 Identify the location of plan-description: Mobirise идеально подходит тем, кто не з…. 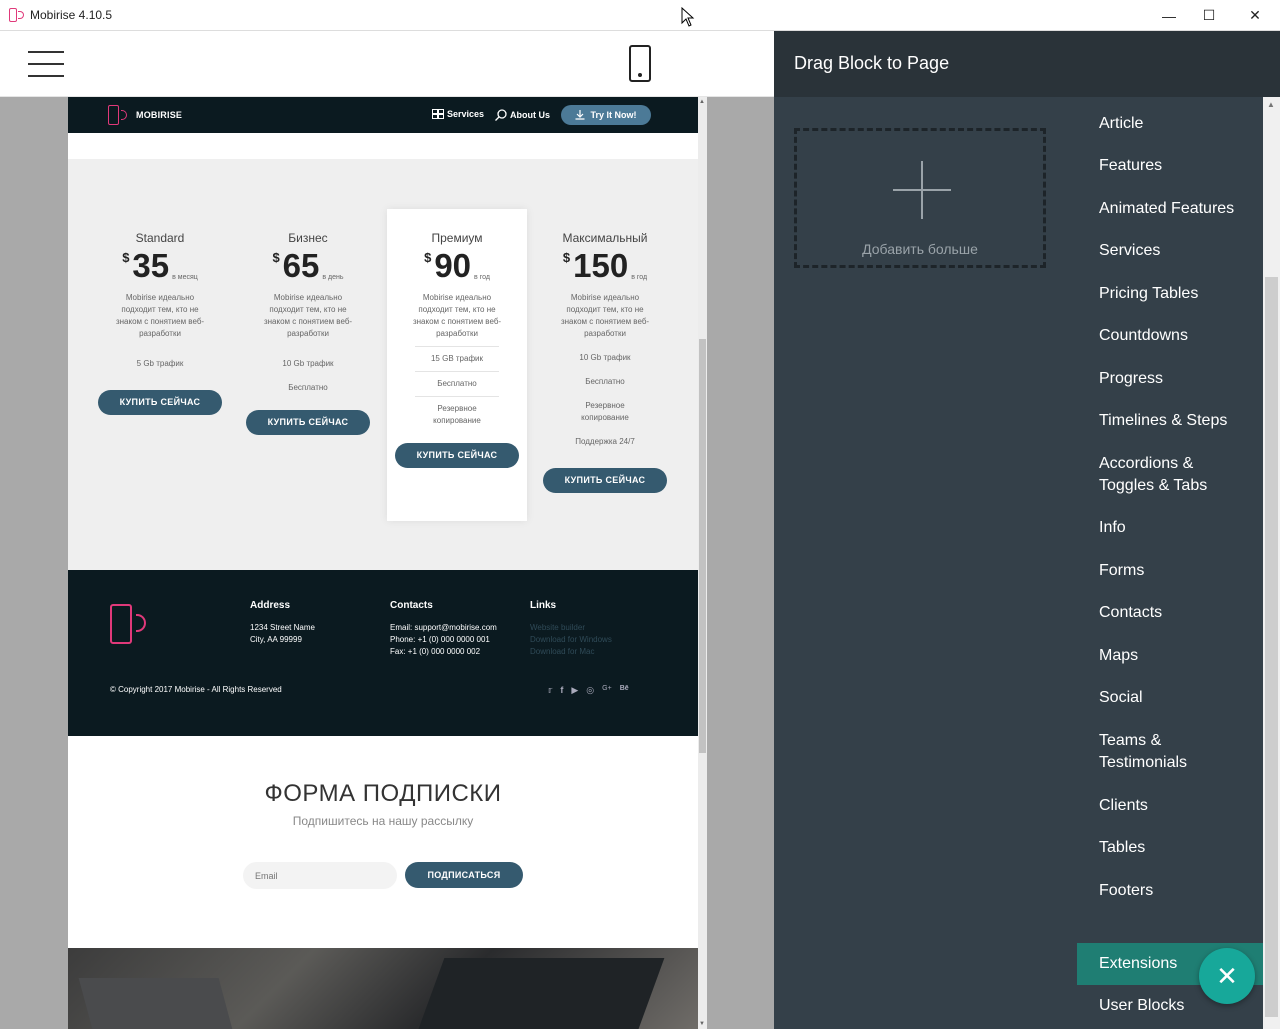
(308, 315).